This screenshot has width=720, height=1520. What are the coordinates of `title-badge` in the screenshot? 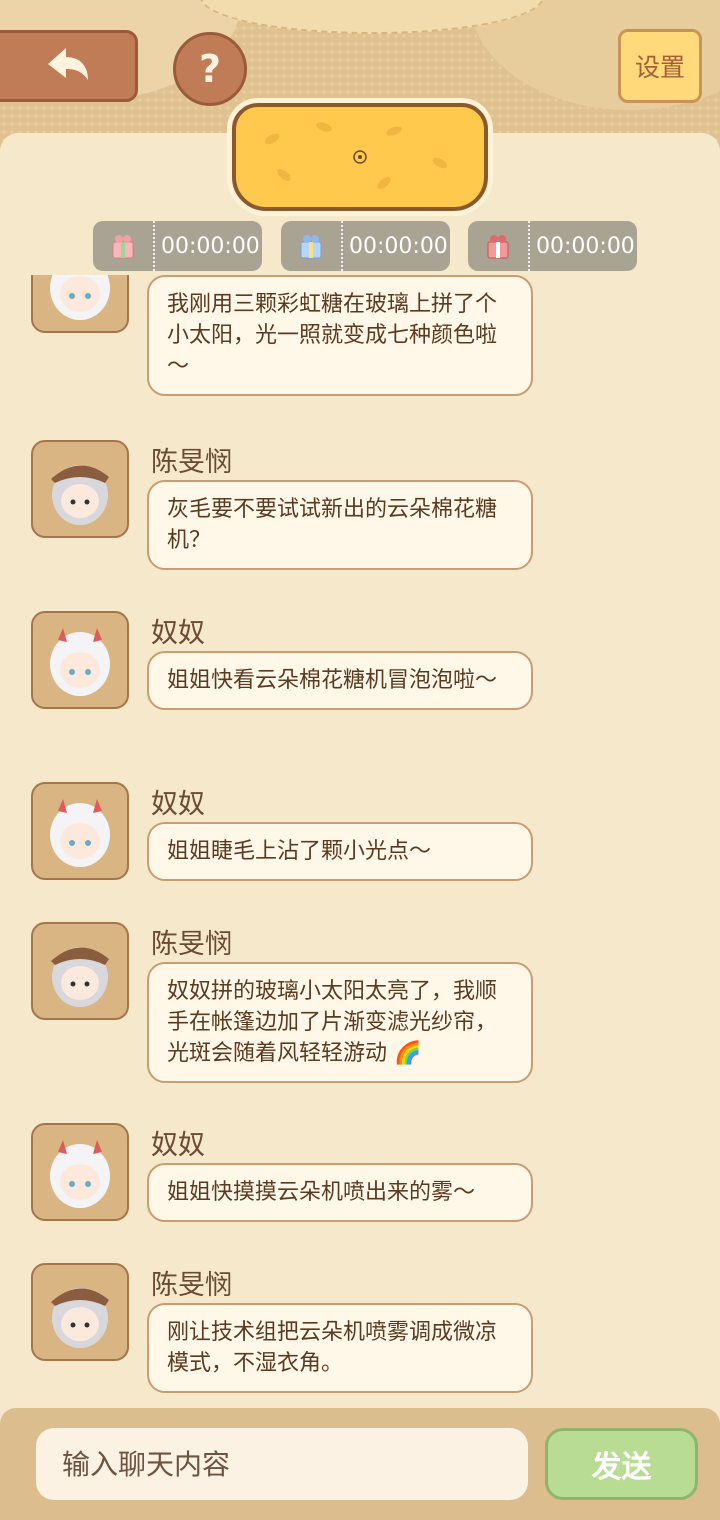 It's located at (360, 157).